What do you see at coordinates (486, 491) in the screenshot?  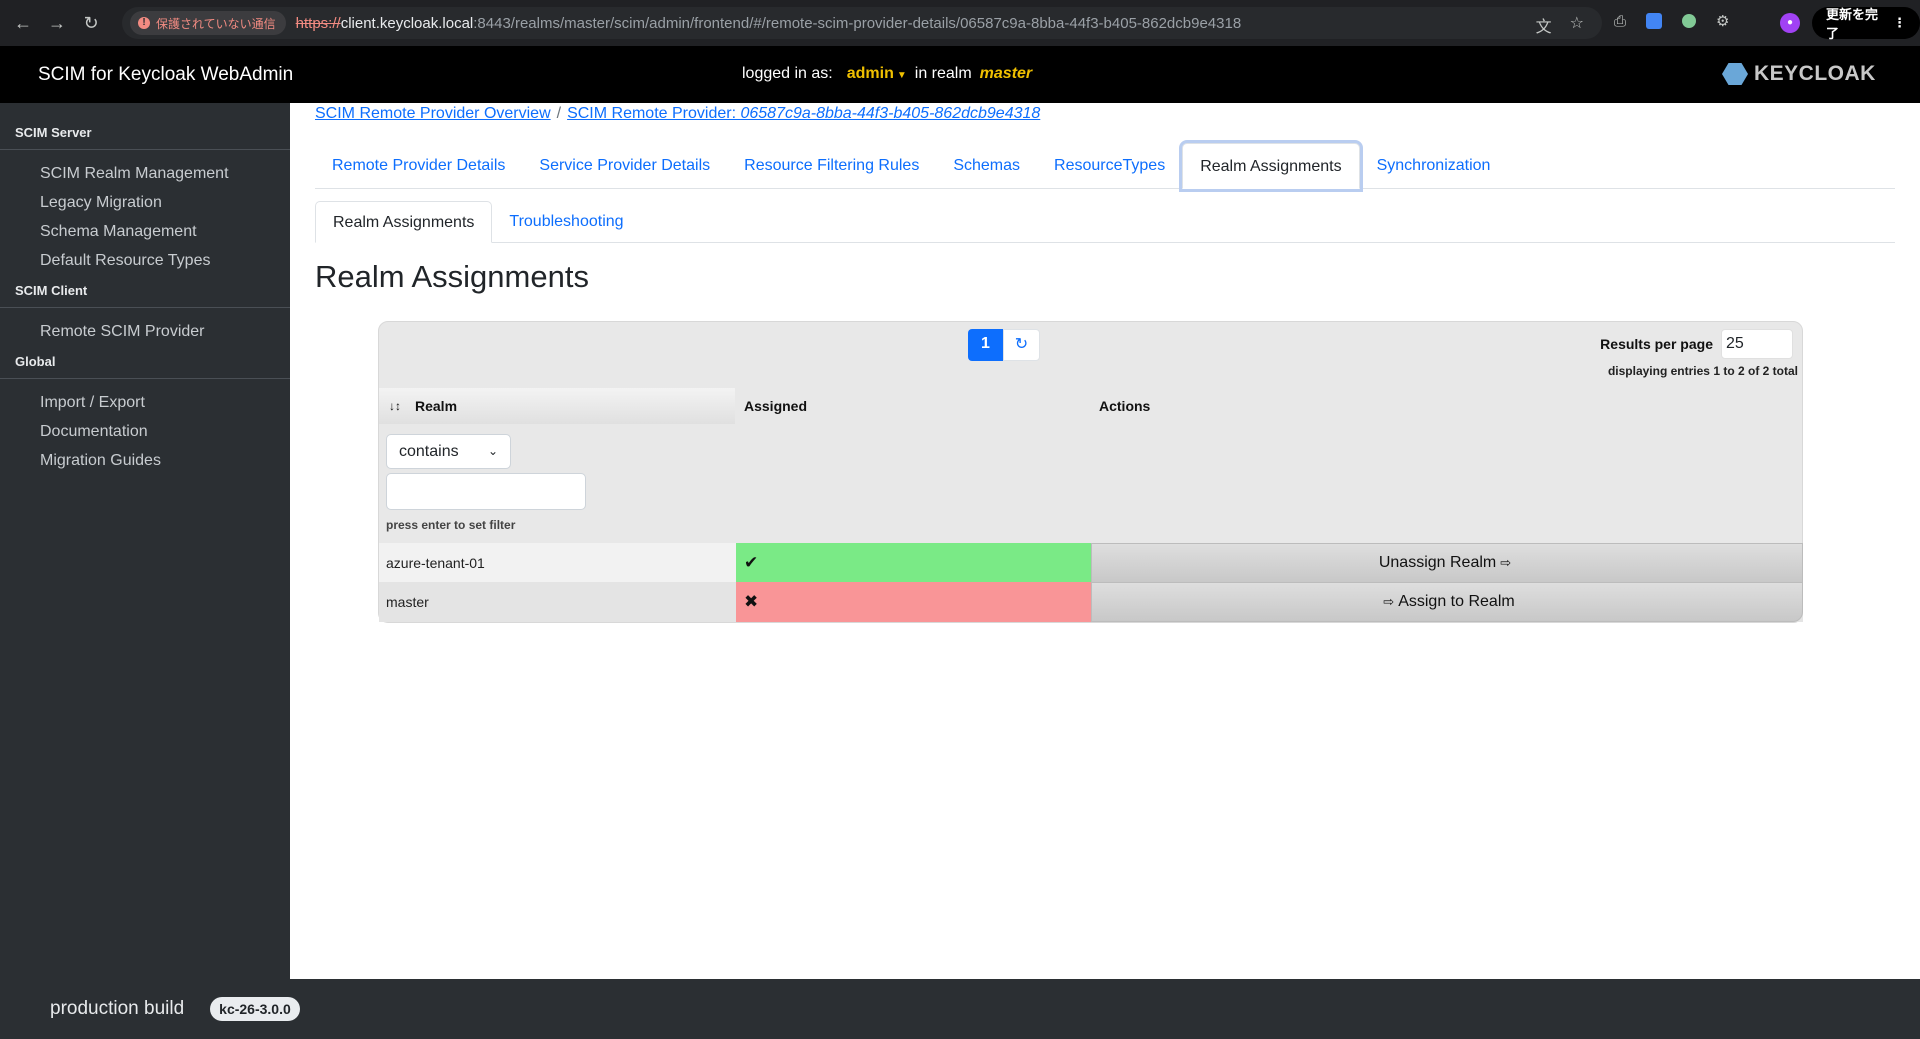 I see `realm-filter-input` at bounding box center [486, 491].